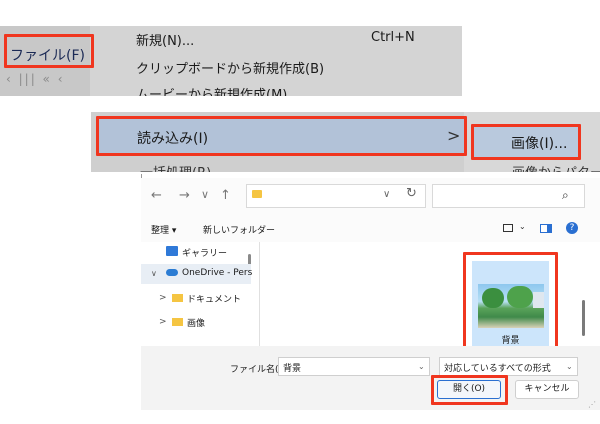 The image size is (600, 424). I want to click on menu-item-new-shortcut: Ctrl+N, so click(393, 37).